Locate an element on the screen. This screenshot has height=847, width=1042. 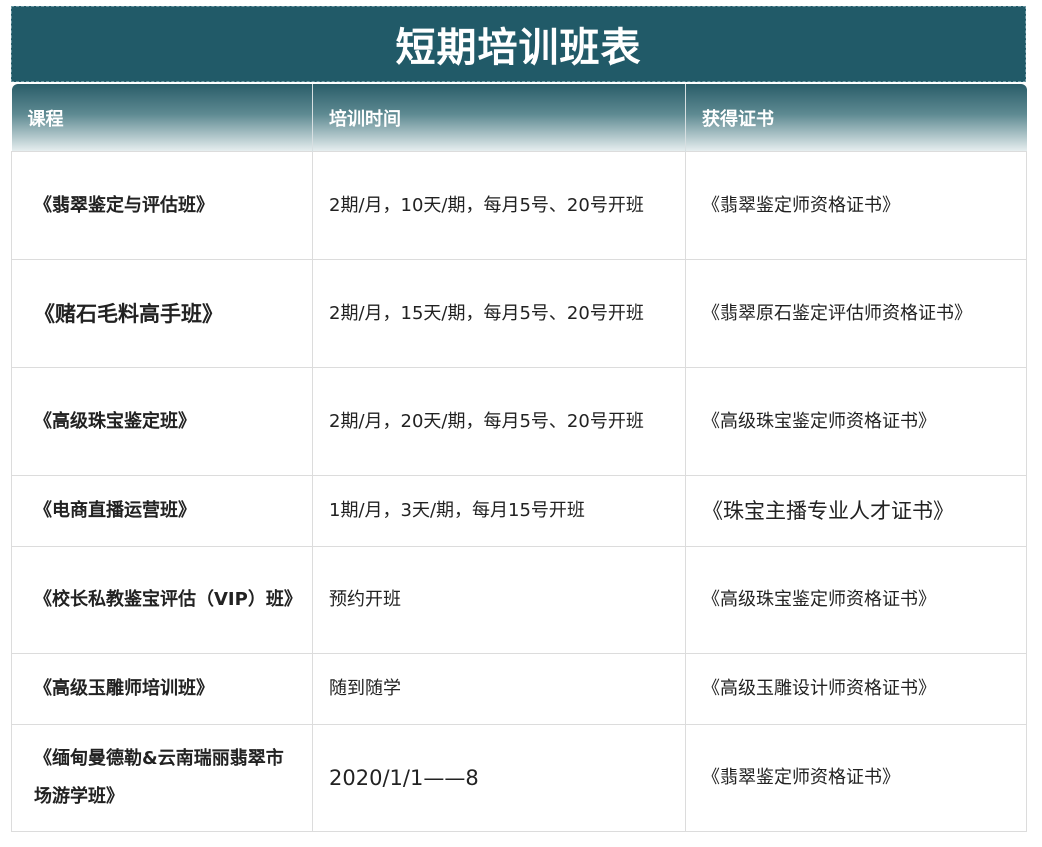
course-cell: 《高级玉雕师培训班》 is located at coordinates (162, 689).